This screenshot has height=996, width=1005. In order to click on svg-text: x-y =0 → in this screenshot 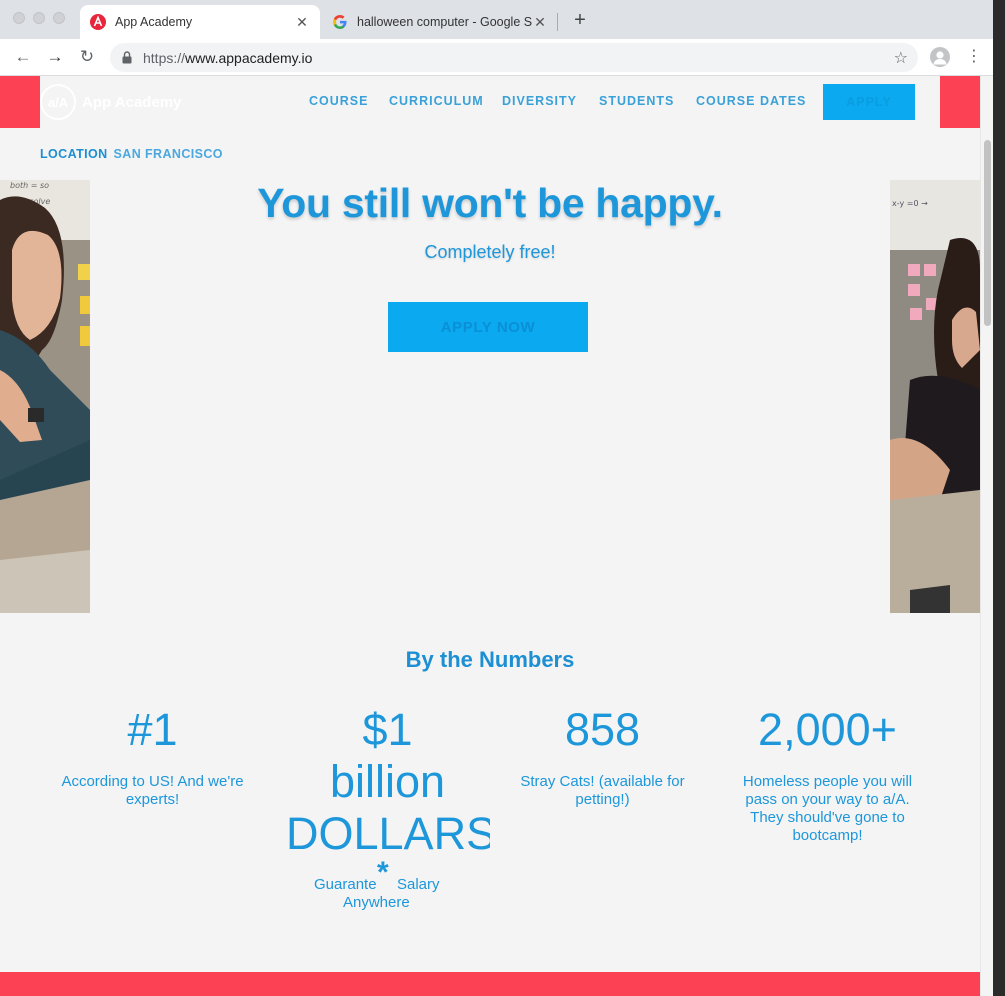, I will do `click(910, 203)`.